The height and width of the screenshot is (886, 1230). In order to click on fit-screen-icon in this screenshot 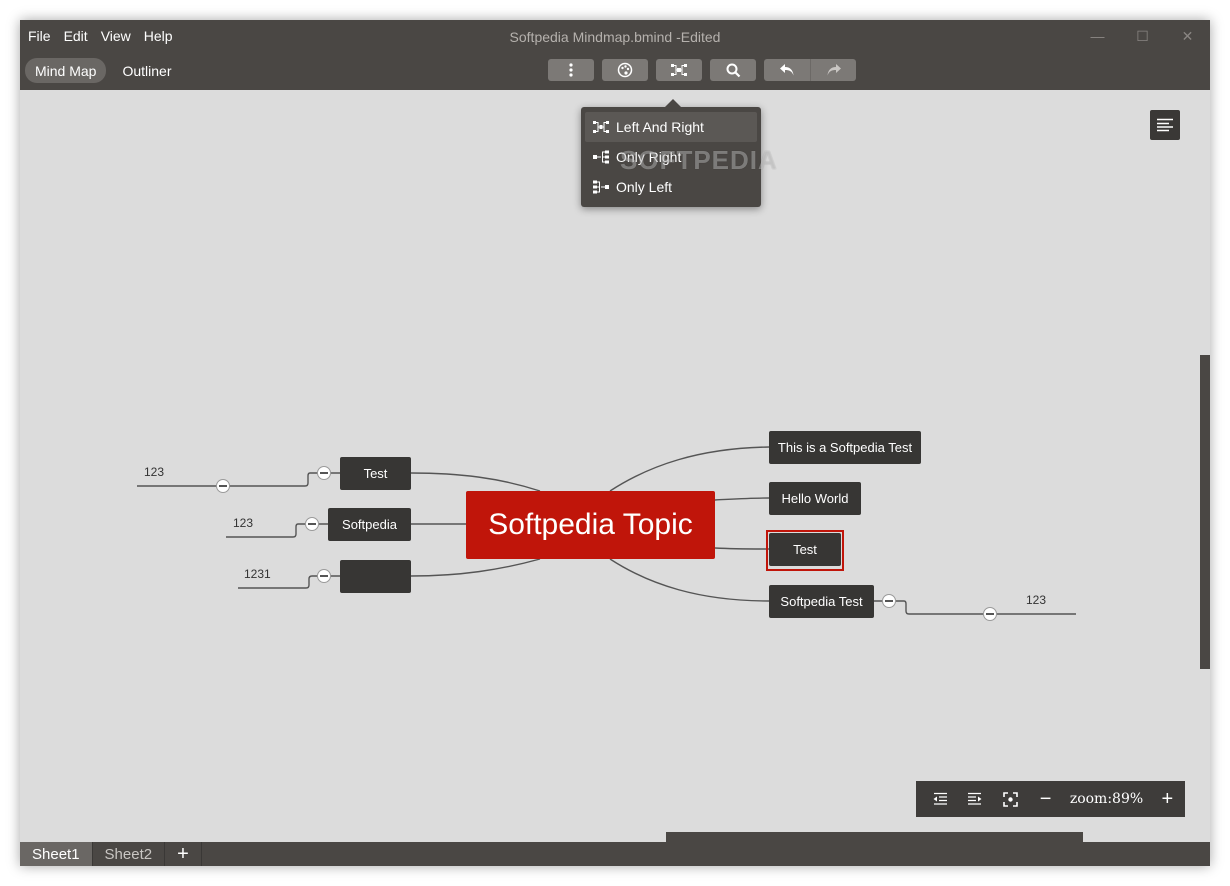, I will do `click(1010, 799)`.